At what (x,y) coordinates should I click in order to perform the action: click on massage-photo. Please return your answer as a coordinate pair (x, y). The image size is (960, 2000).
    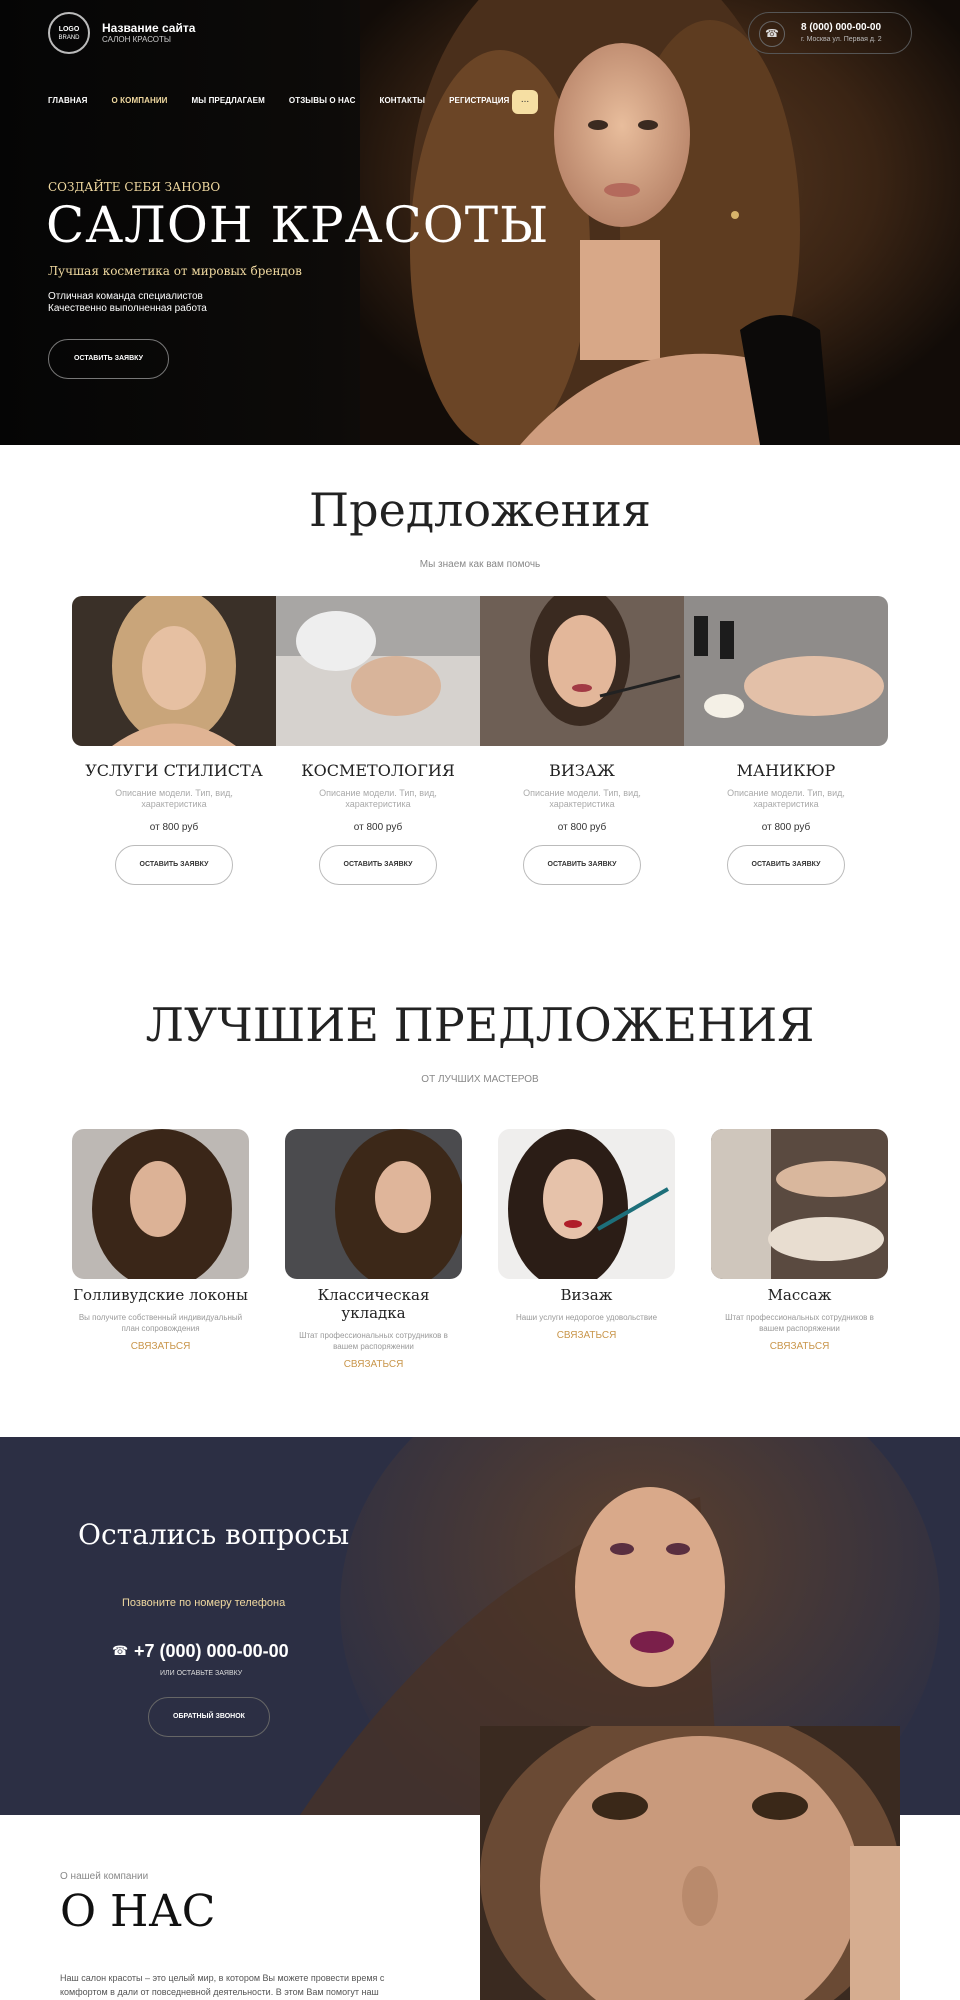
    Looking at the image, I should click on (799, 1204).